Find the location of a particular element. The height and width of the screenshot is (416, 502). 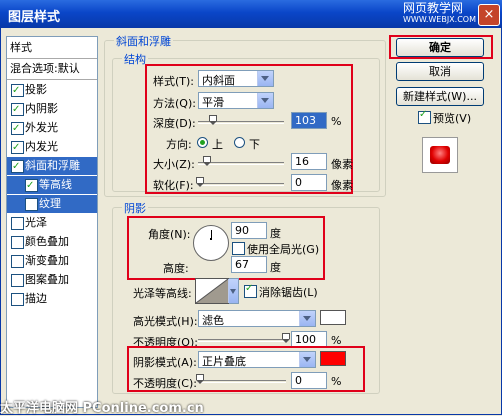

sidebar-item-texture: 纹理 is located at coordinates (52, 204).